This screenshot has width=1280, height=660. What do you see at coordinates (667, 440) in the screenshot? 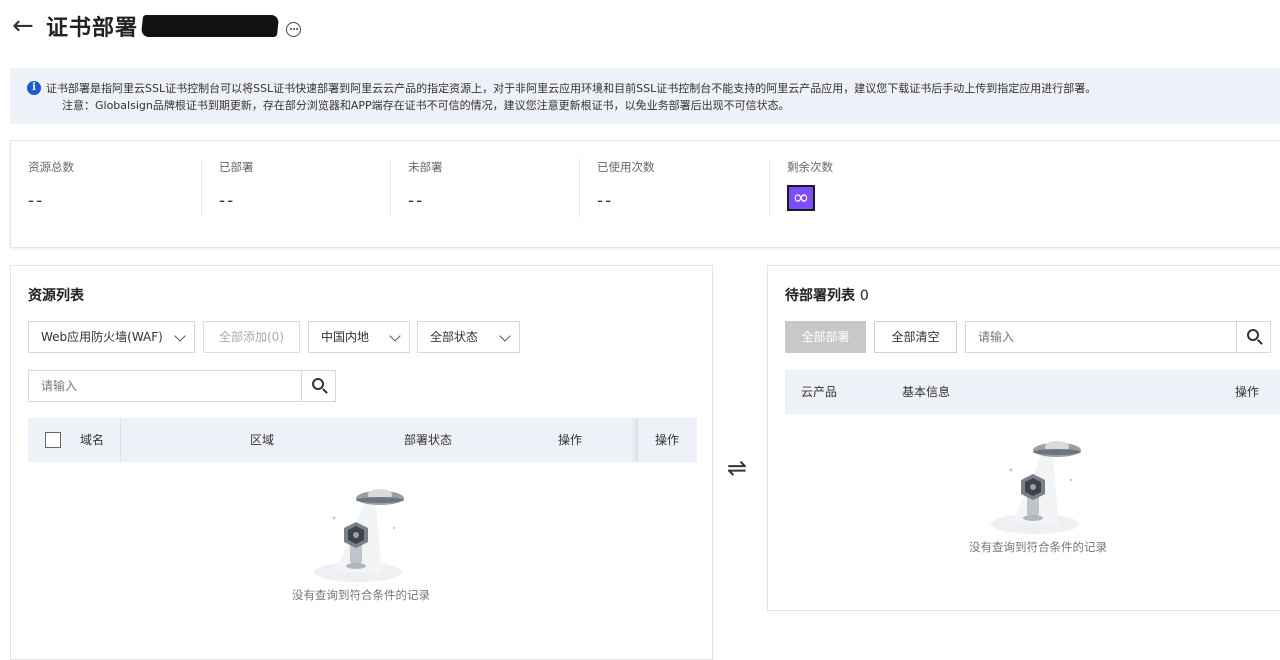
I see `column-action-fixed: 操作` at bounding box center [667, 440].